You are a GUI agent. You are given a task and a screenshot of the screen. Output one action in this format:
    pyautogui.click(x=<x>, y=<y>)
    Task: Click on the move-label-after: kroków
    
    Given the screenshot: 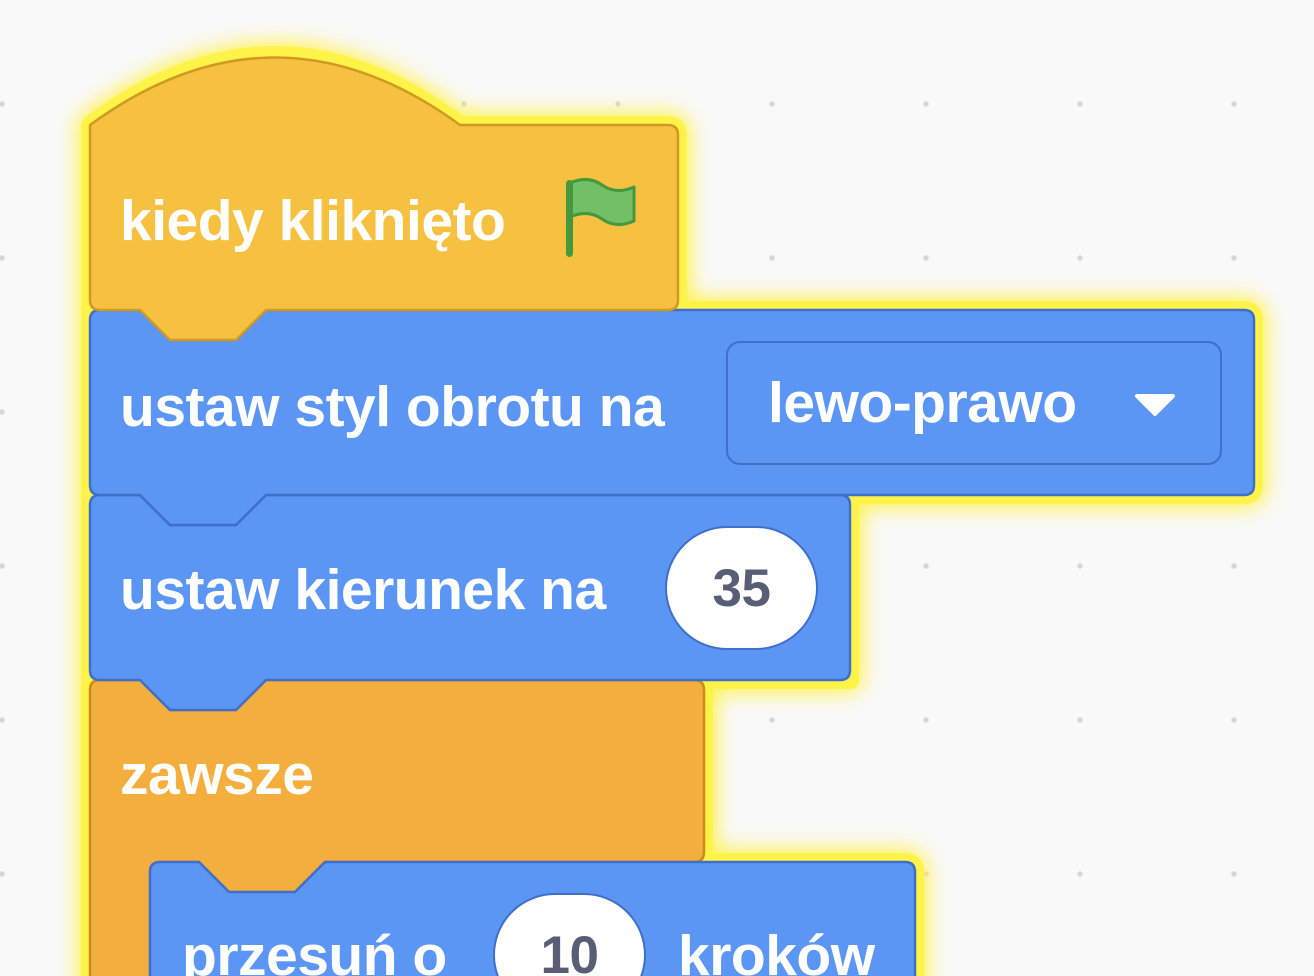 What is the action you would take?
    pyautogui.click(x=776, y=950)
    